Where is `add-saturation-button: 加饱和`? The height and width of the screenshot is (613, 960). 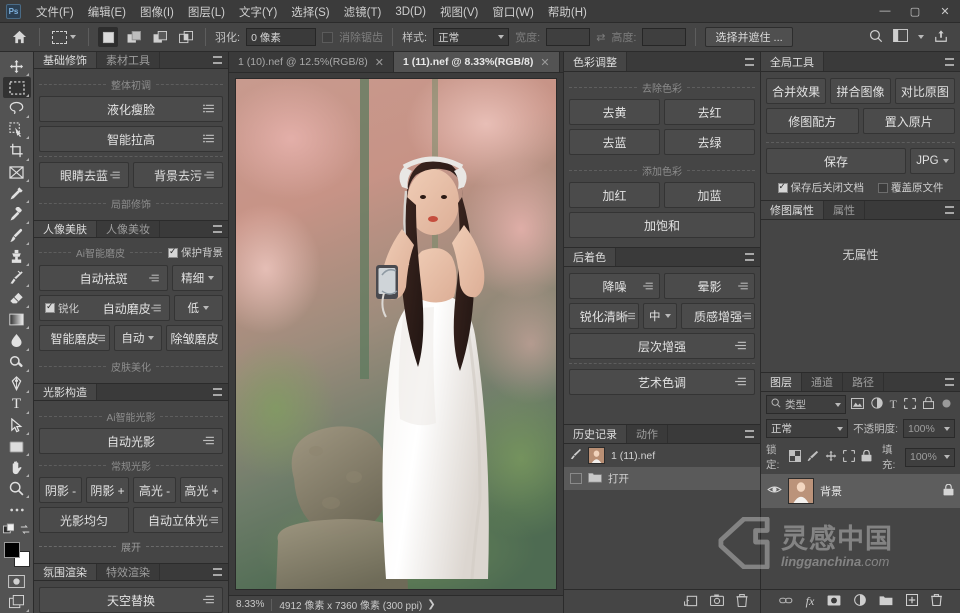 add-saturation-button: 加饱和 is located at coordinates (662, 225).